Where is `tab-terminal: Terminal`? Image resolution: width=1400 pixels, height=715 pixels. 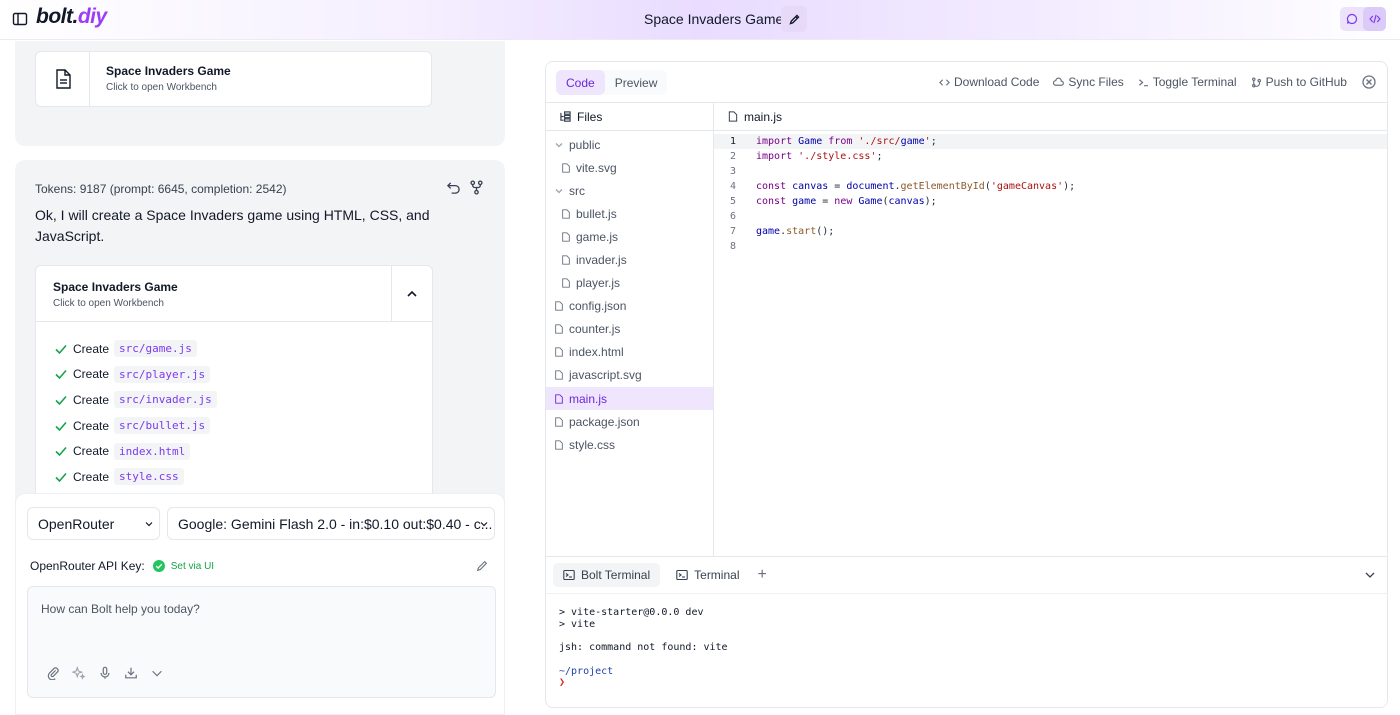
tab-terminal: Terminal is located at coordinates (707, 575).